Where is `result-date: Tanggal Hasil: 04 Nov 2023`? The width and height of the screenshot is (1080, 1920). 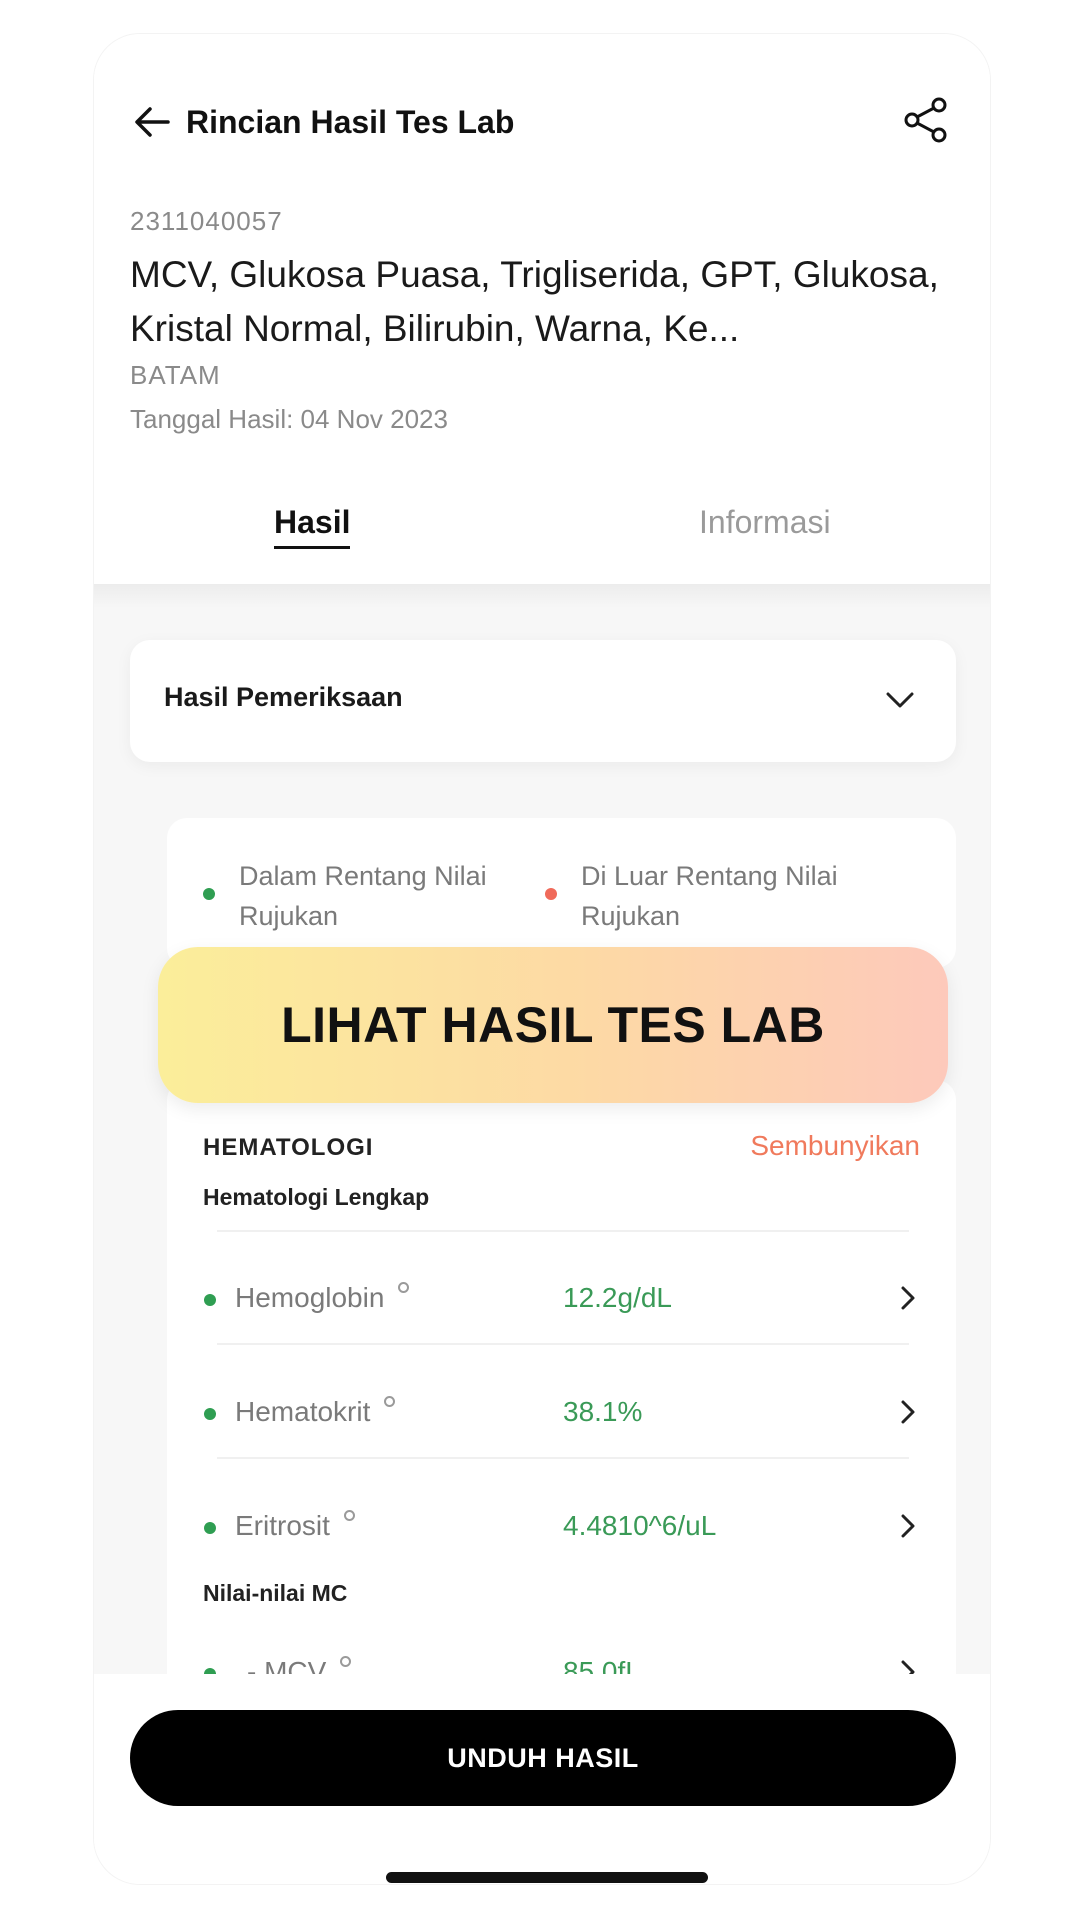 result-date: Tanggal Hasil: 04 Nov 2023 is located at coordinates (289, 419).